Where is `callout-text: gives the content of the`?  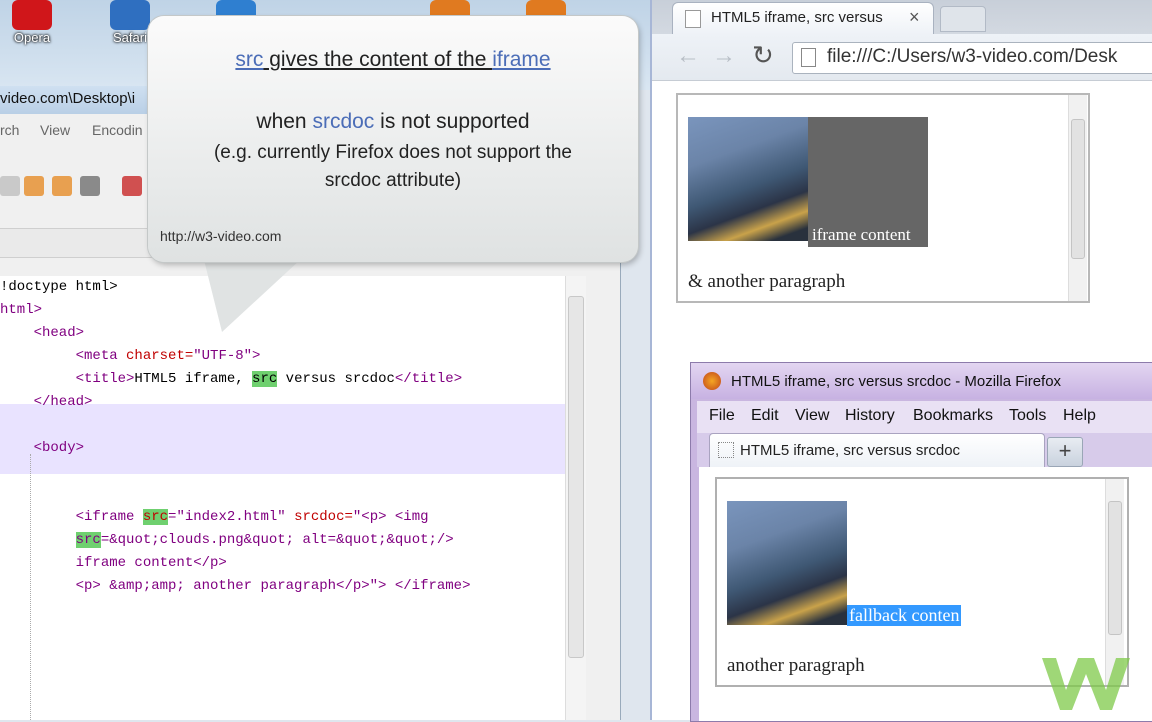 callout-text: gives the content of the is located at coordinates (378, 59).